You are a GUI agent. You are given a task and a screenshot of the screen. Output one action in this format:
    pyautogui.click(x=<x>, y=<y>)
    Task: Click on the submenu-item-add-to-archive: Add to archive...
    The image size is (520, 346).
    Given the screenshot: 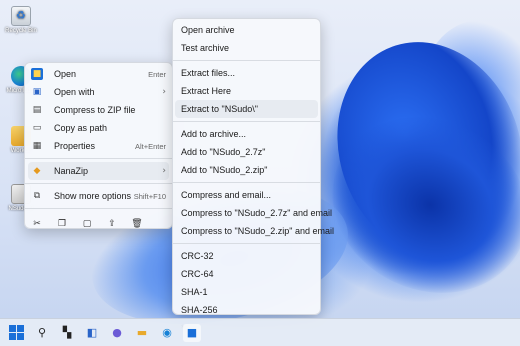 What is the action you would take?
    pyautogui.click(x=246, y=134)
    